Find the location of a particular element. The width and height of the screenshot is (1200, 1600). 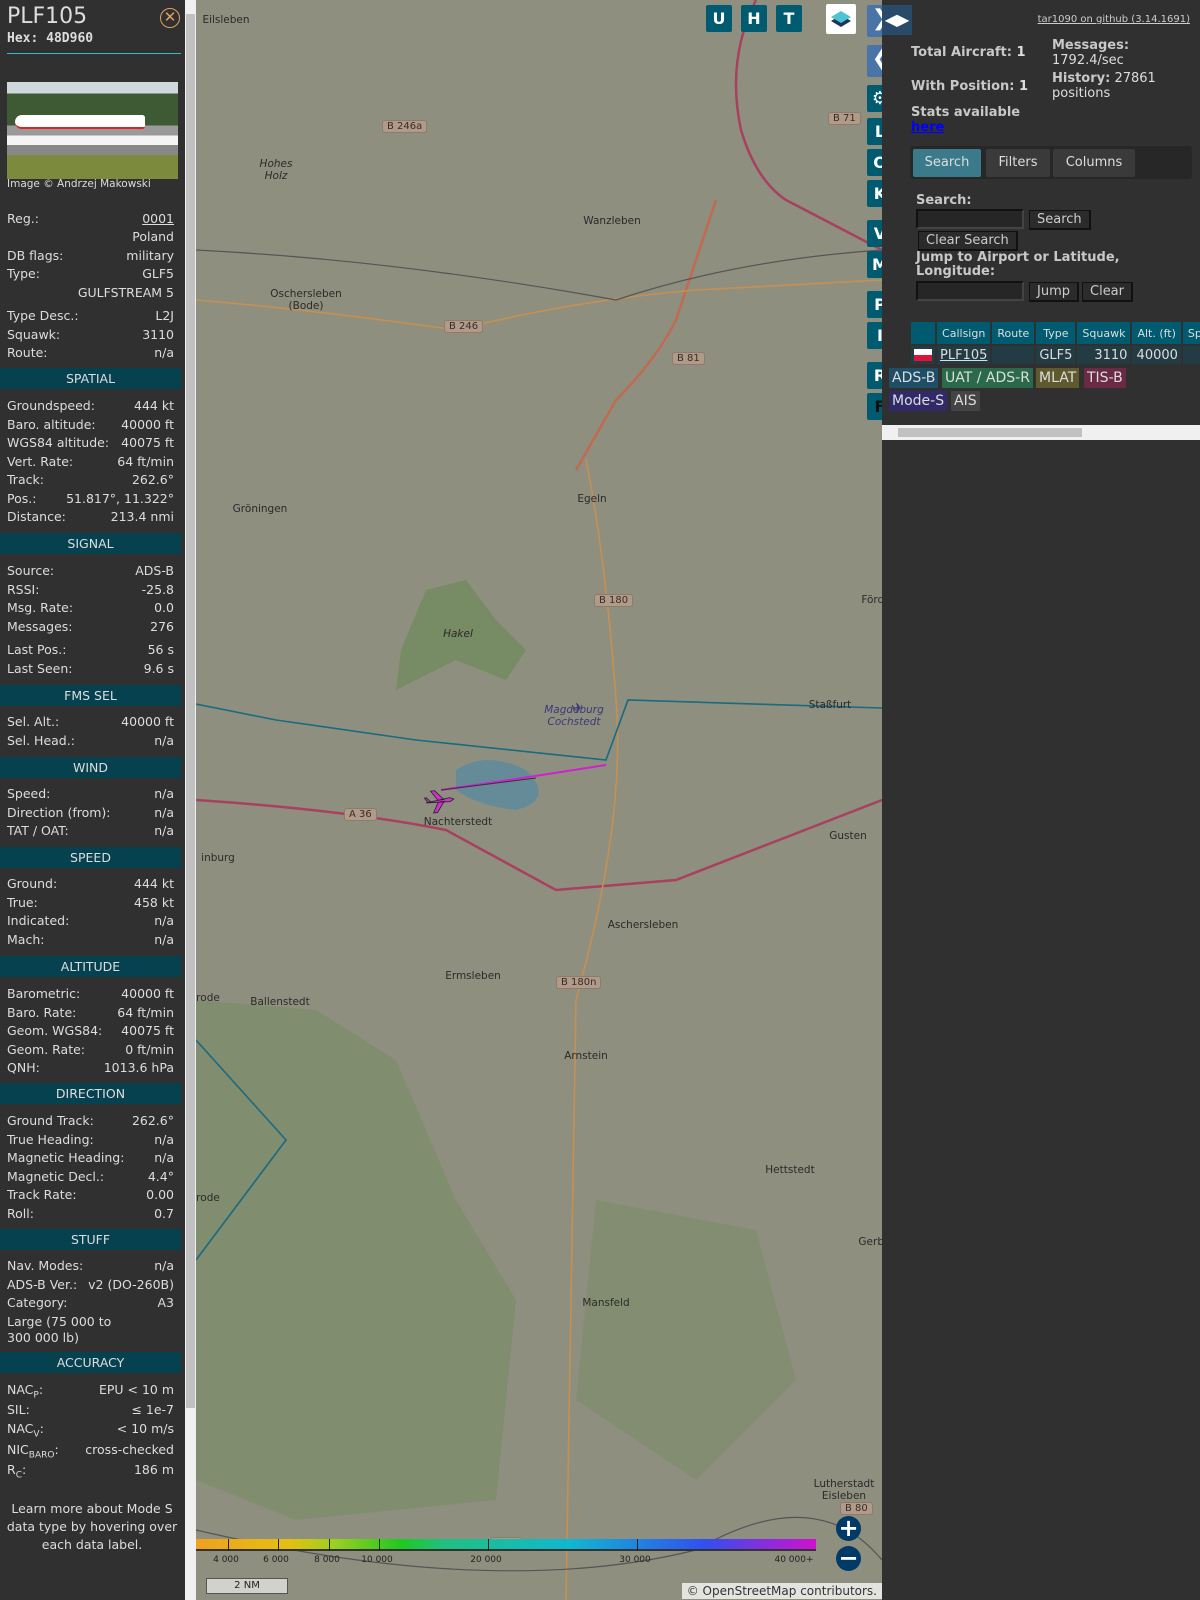

button-m: M is located at coordinates (874, 264).